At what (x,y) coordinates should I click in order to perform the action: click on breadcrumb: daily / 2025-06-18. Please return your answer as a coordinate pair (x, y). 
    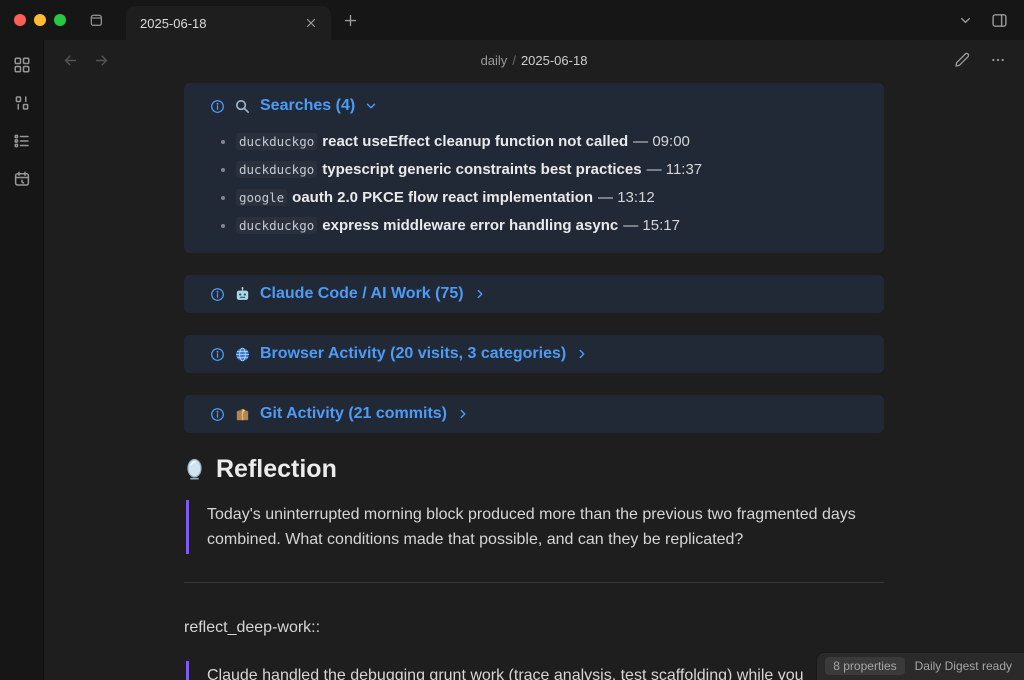
    Looking at the image, I should click on (534, 60).